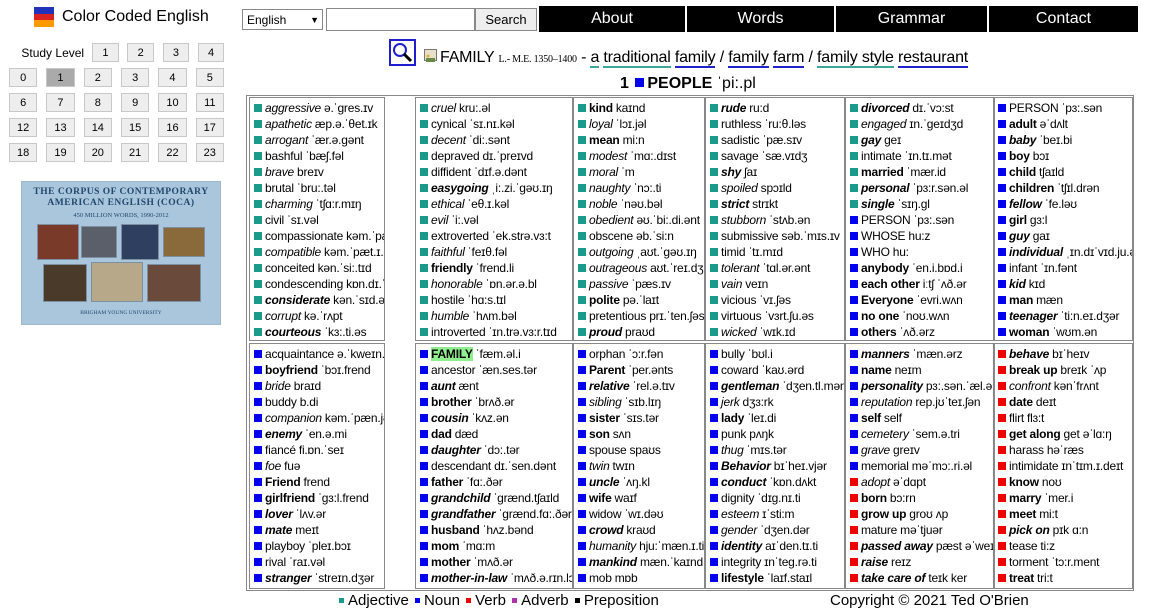 The width and height of the screenshot is (1149, 613). I want to click on word-text: jerk, so click(730, 402).